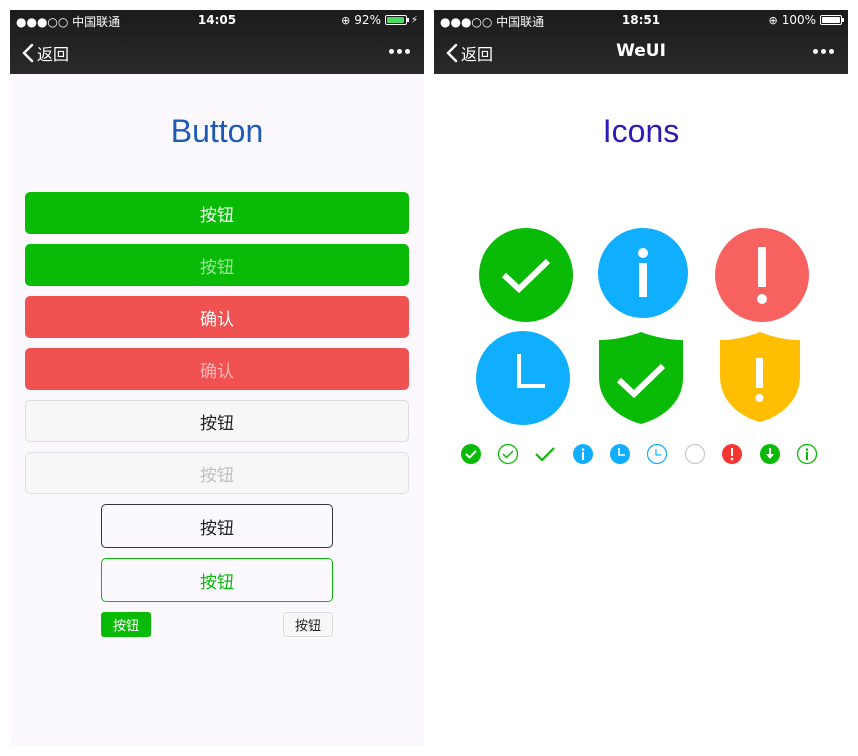  Describe the element at coordinates (760, 377) in the screenshot. I see `safe-warn-icon` at that location.